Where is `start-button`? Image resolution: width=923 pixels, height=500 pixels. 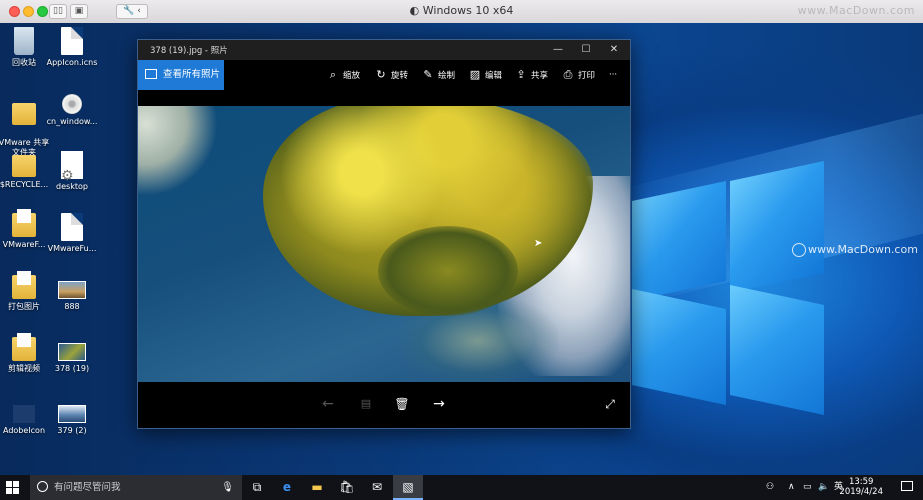 start-button is located at coordinates (12, 487).